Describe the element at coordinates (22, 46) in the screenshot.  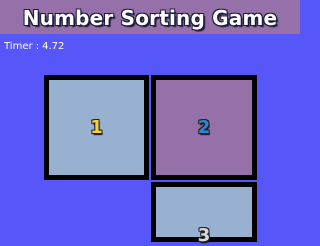
I see `timer-label: Timer :` at that location.